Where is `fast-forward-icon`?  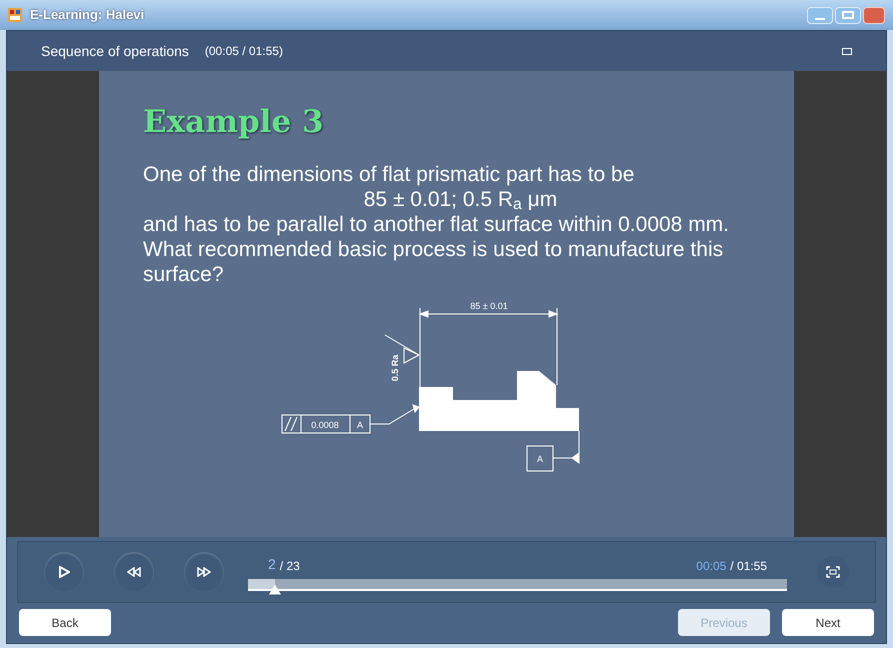 fast-forward-icon is located at coordinates (204, 572).